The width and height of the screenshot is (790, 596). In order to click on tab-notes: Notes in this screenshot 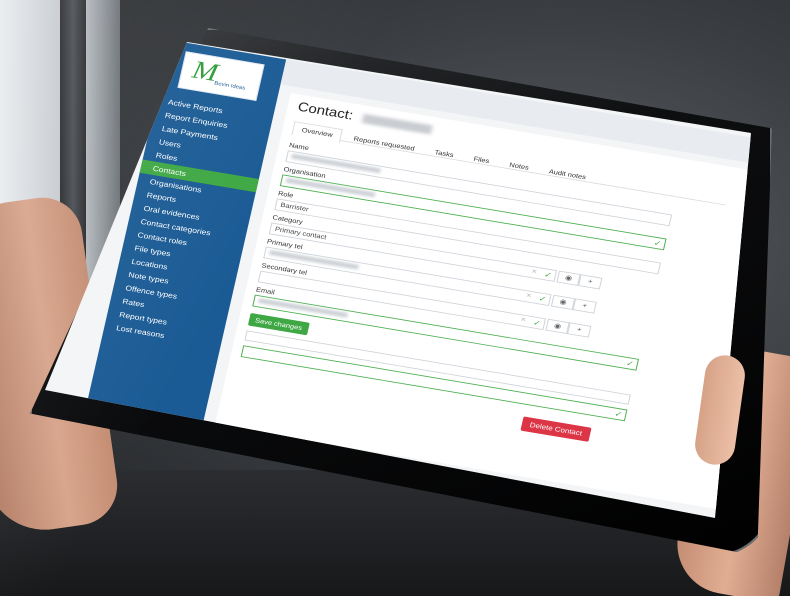, I will do `click(519, 166)`.